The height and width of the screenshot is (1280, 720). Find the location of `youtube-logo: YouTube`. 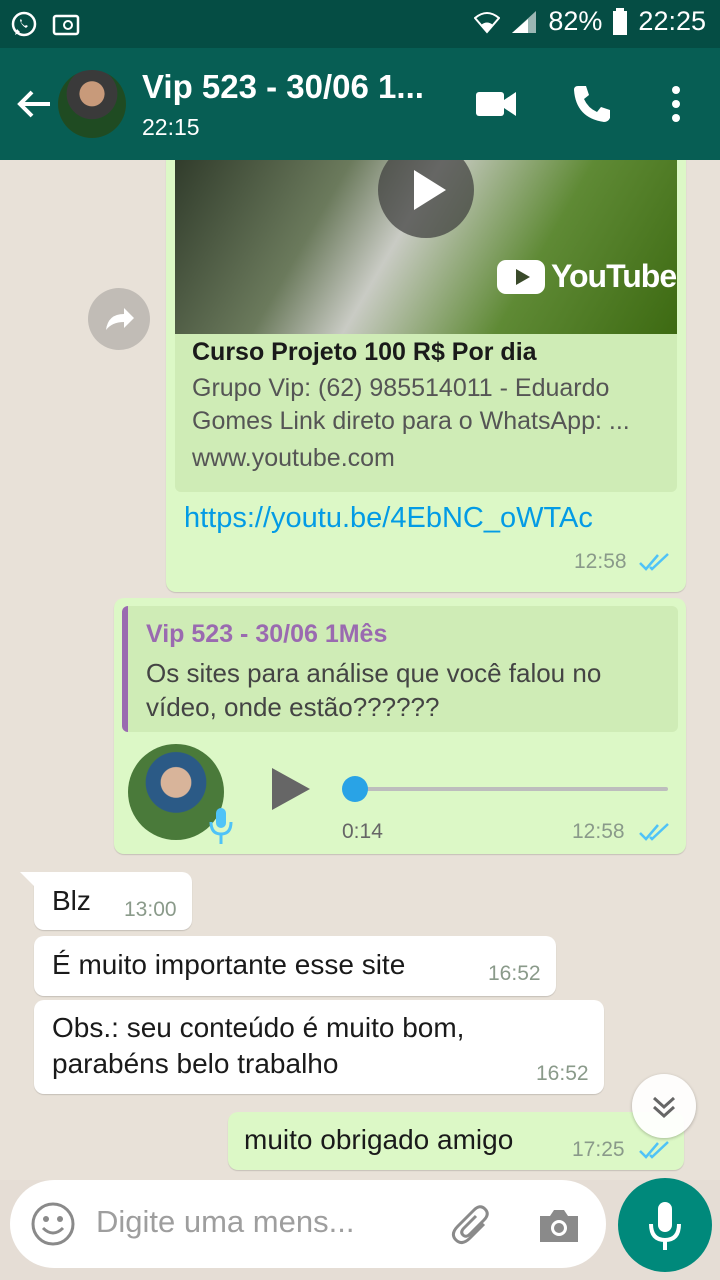

youtube-logo: YouTube is located at coordinates (587, 276).